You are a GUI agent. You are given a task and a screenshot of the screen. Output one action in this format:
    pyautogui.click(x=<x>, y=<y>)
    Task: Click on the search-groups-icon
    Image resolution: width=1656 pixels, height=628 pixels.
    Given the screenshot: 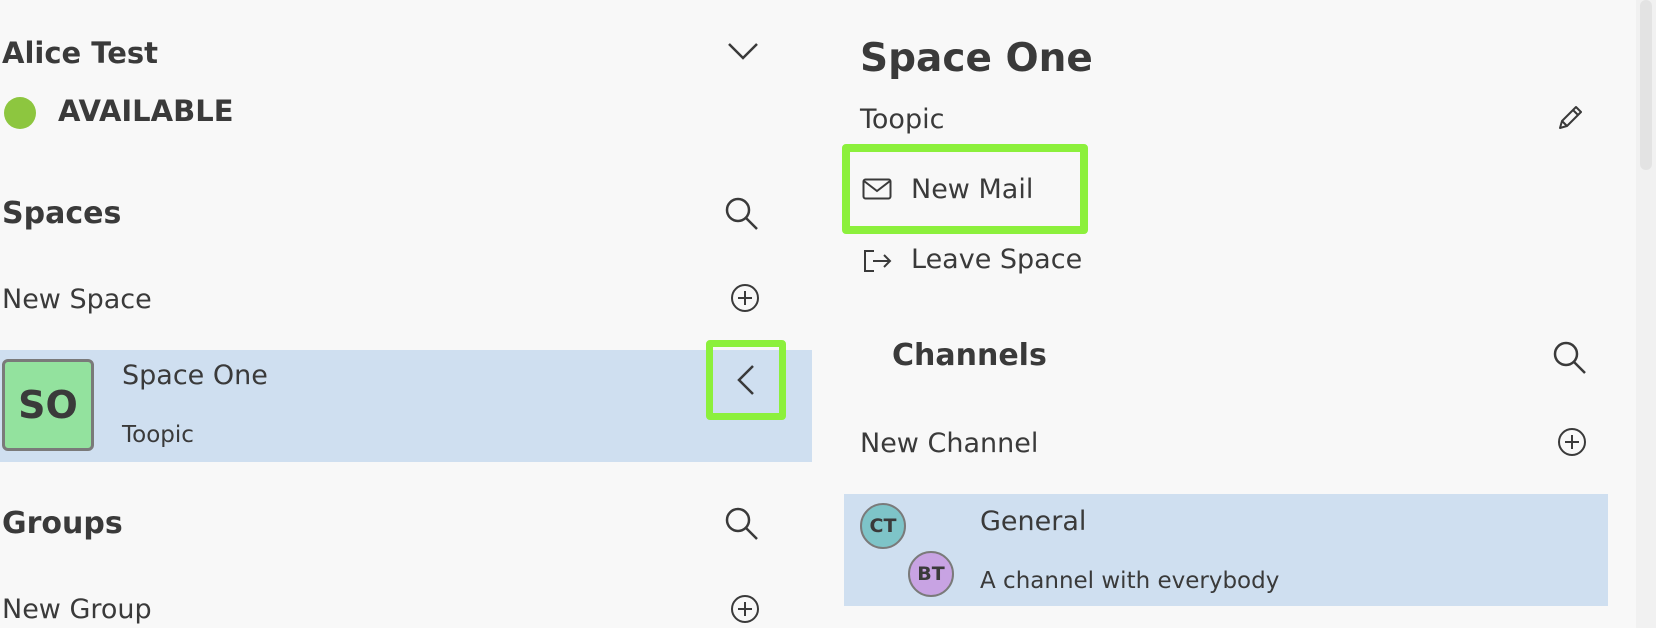 What is the action you would take?
    pyautogui.click(x=742, y=524)
    